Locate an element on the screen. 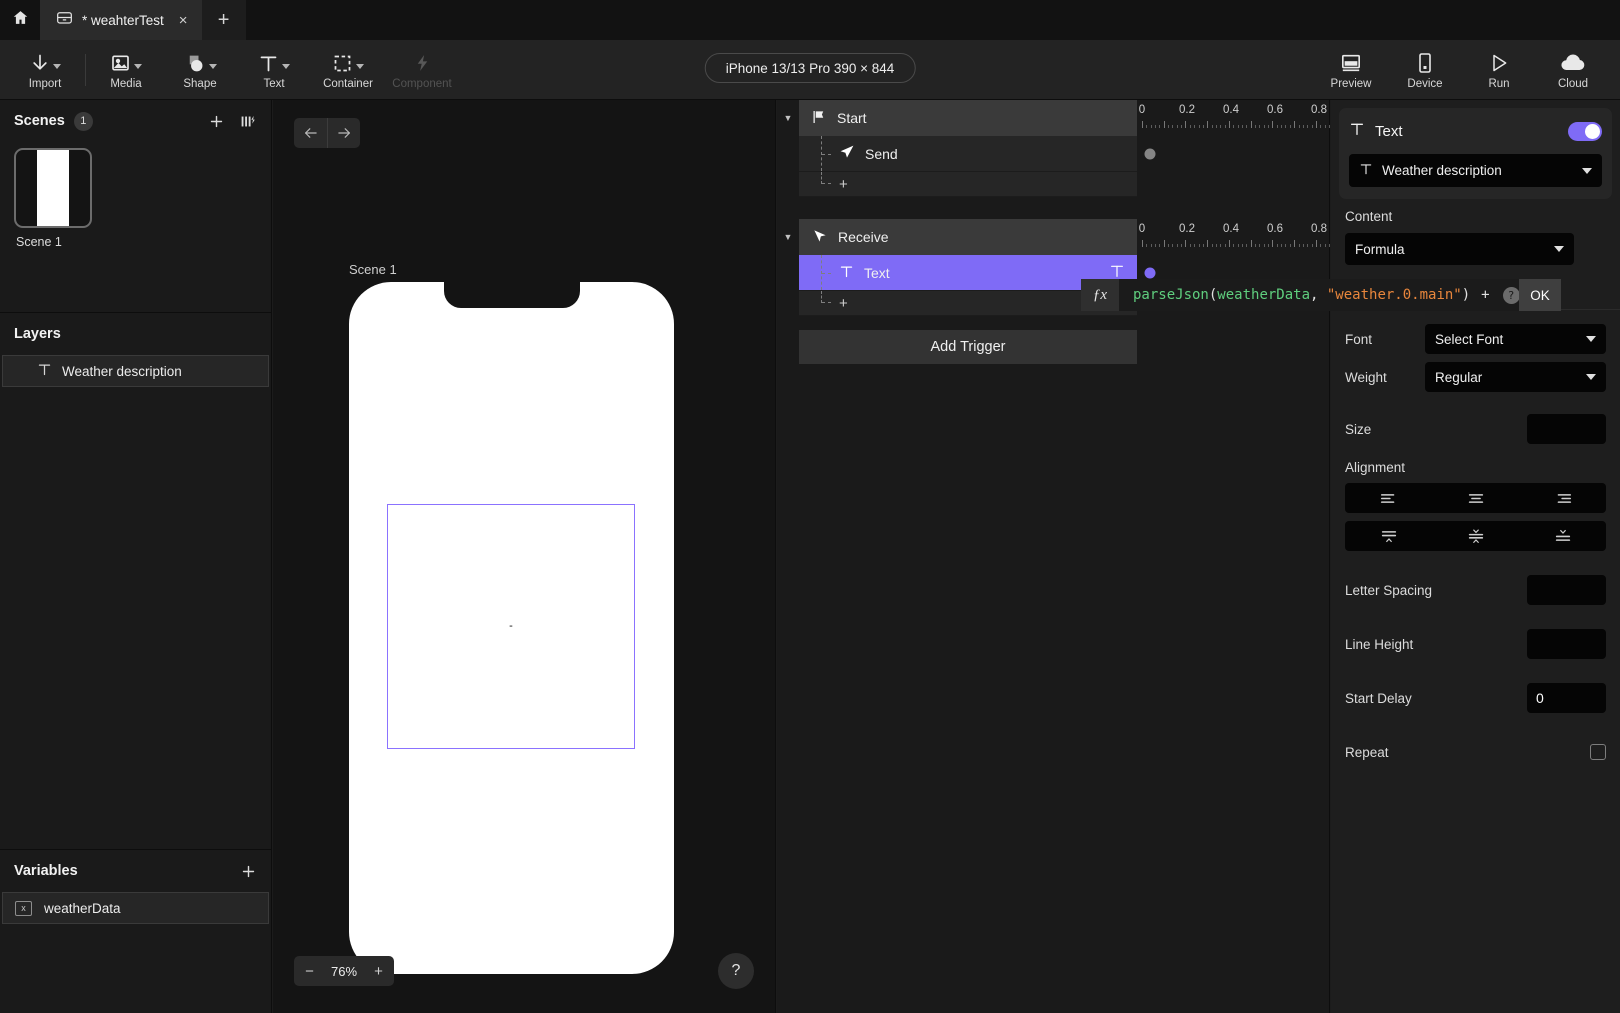  start-delay-input: 0 is located at coordinates (1566, 698).